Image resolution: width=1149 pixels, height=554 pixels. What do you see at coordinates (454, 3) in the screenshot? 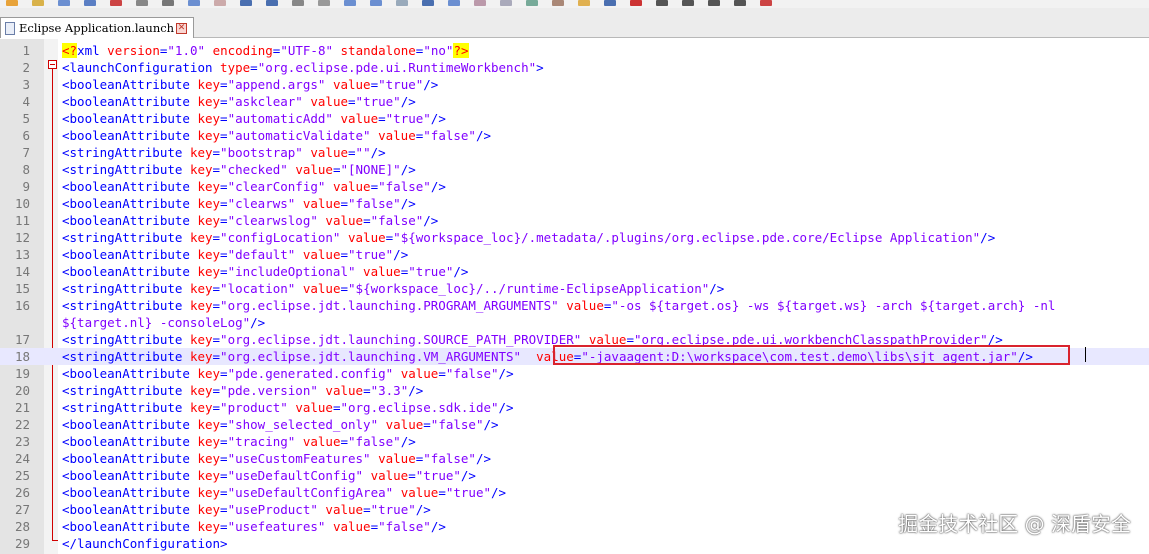
I see `show-all-chars-icon` at bounding box center [454, 3].